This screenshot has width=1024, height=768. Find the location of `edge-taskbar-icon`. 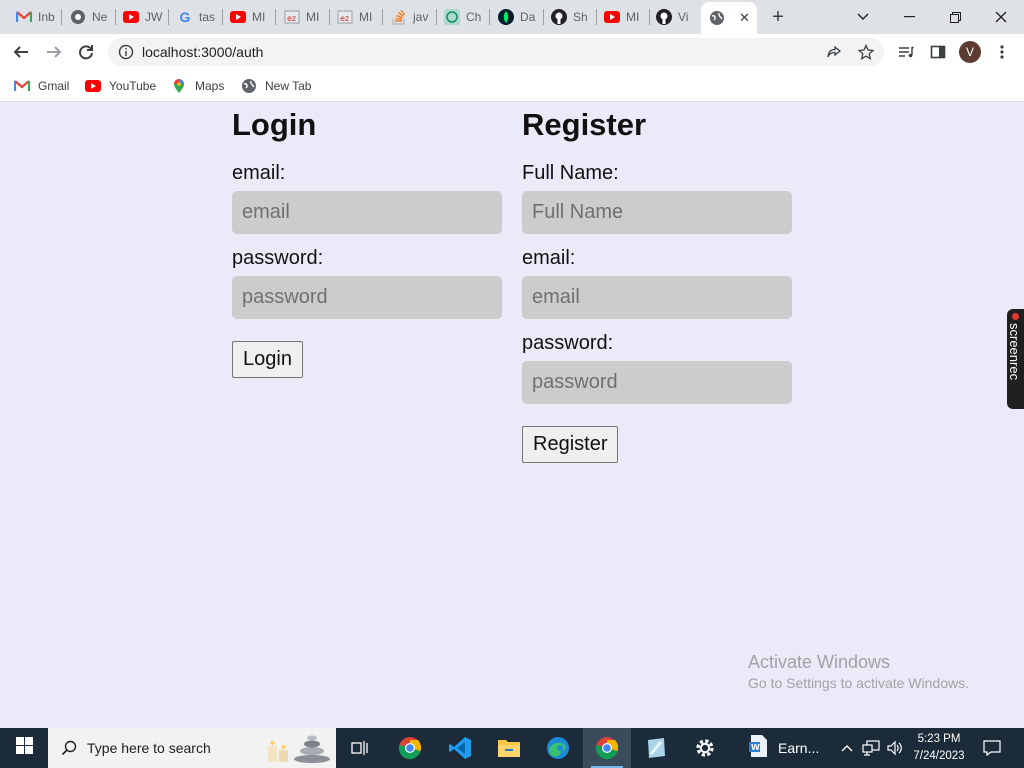

edge-taskbar-icon is located at coordinates (558, 748).